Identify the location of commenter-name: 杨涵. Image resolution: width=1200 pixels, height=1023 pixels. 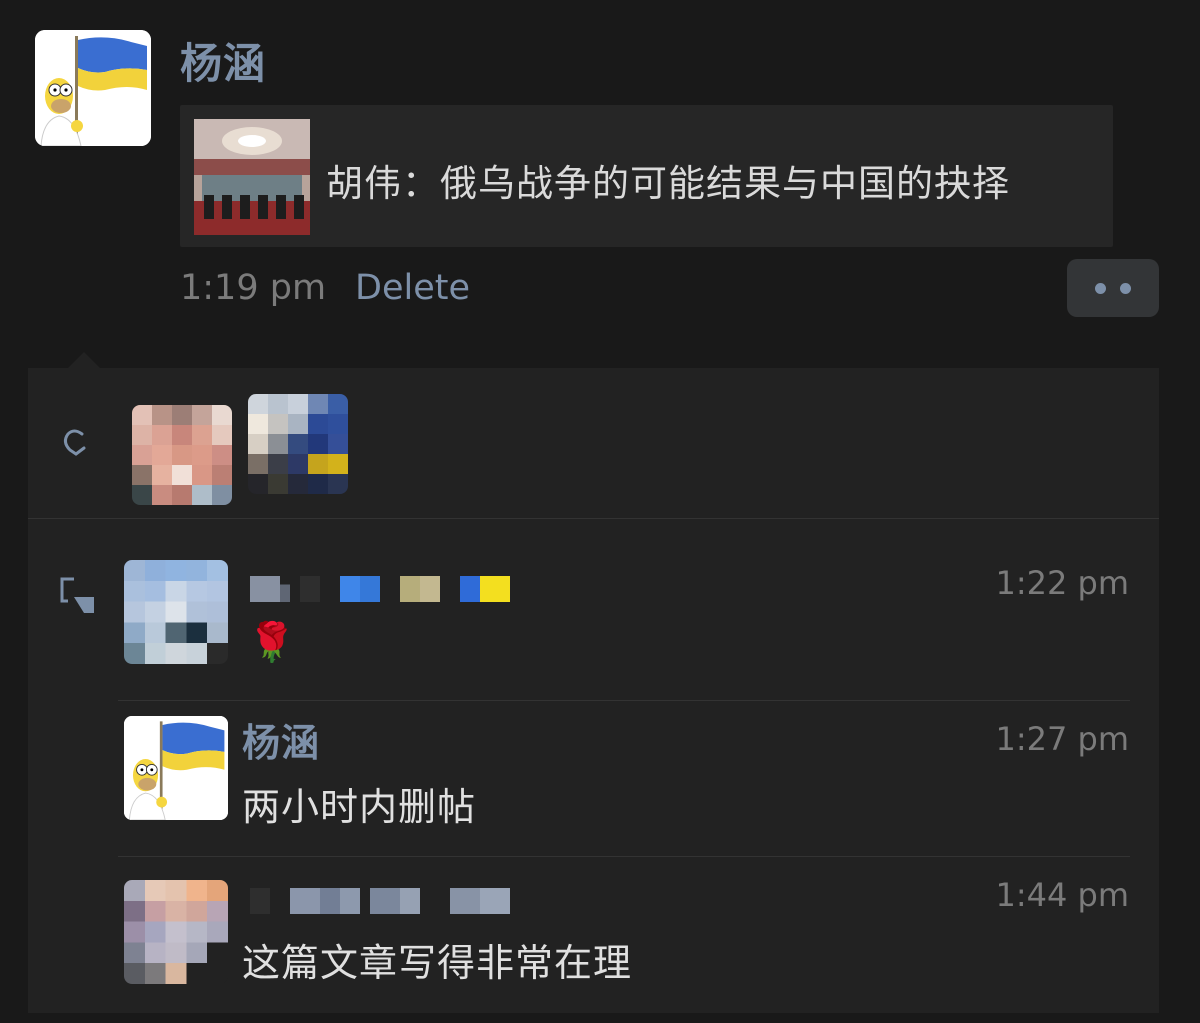
(281, 739).